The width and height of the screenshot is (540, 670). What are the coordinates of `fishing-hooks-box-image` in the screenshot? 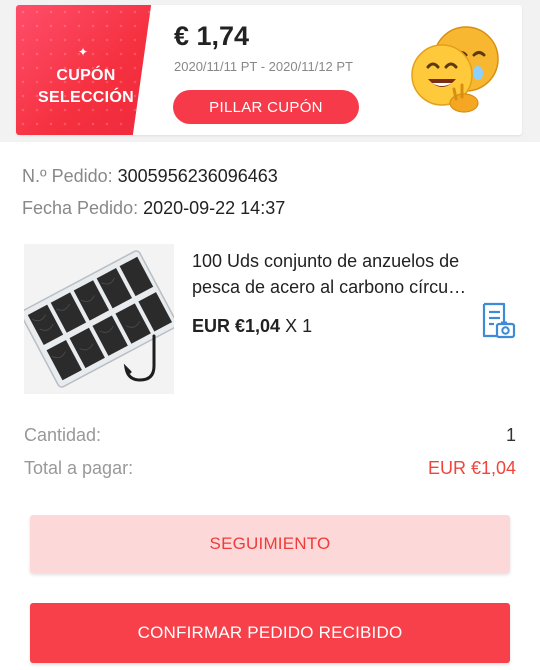 It's located at (99, 319).